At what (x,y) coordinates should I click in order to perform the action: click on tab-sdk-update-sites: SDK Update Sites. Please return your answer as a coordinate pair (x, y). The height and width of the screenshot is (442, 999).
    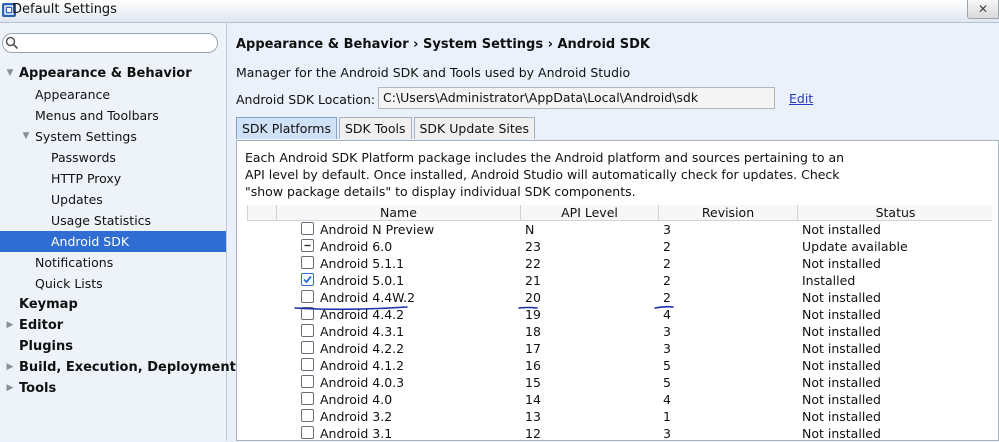
    Looking at the image, I should click on (474, 128).